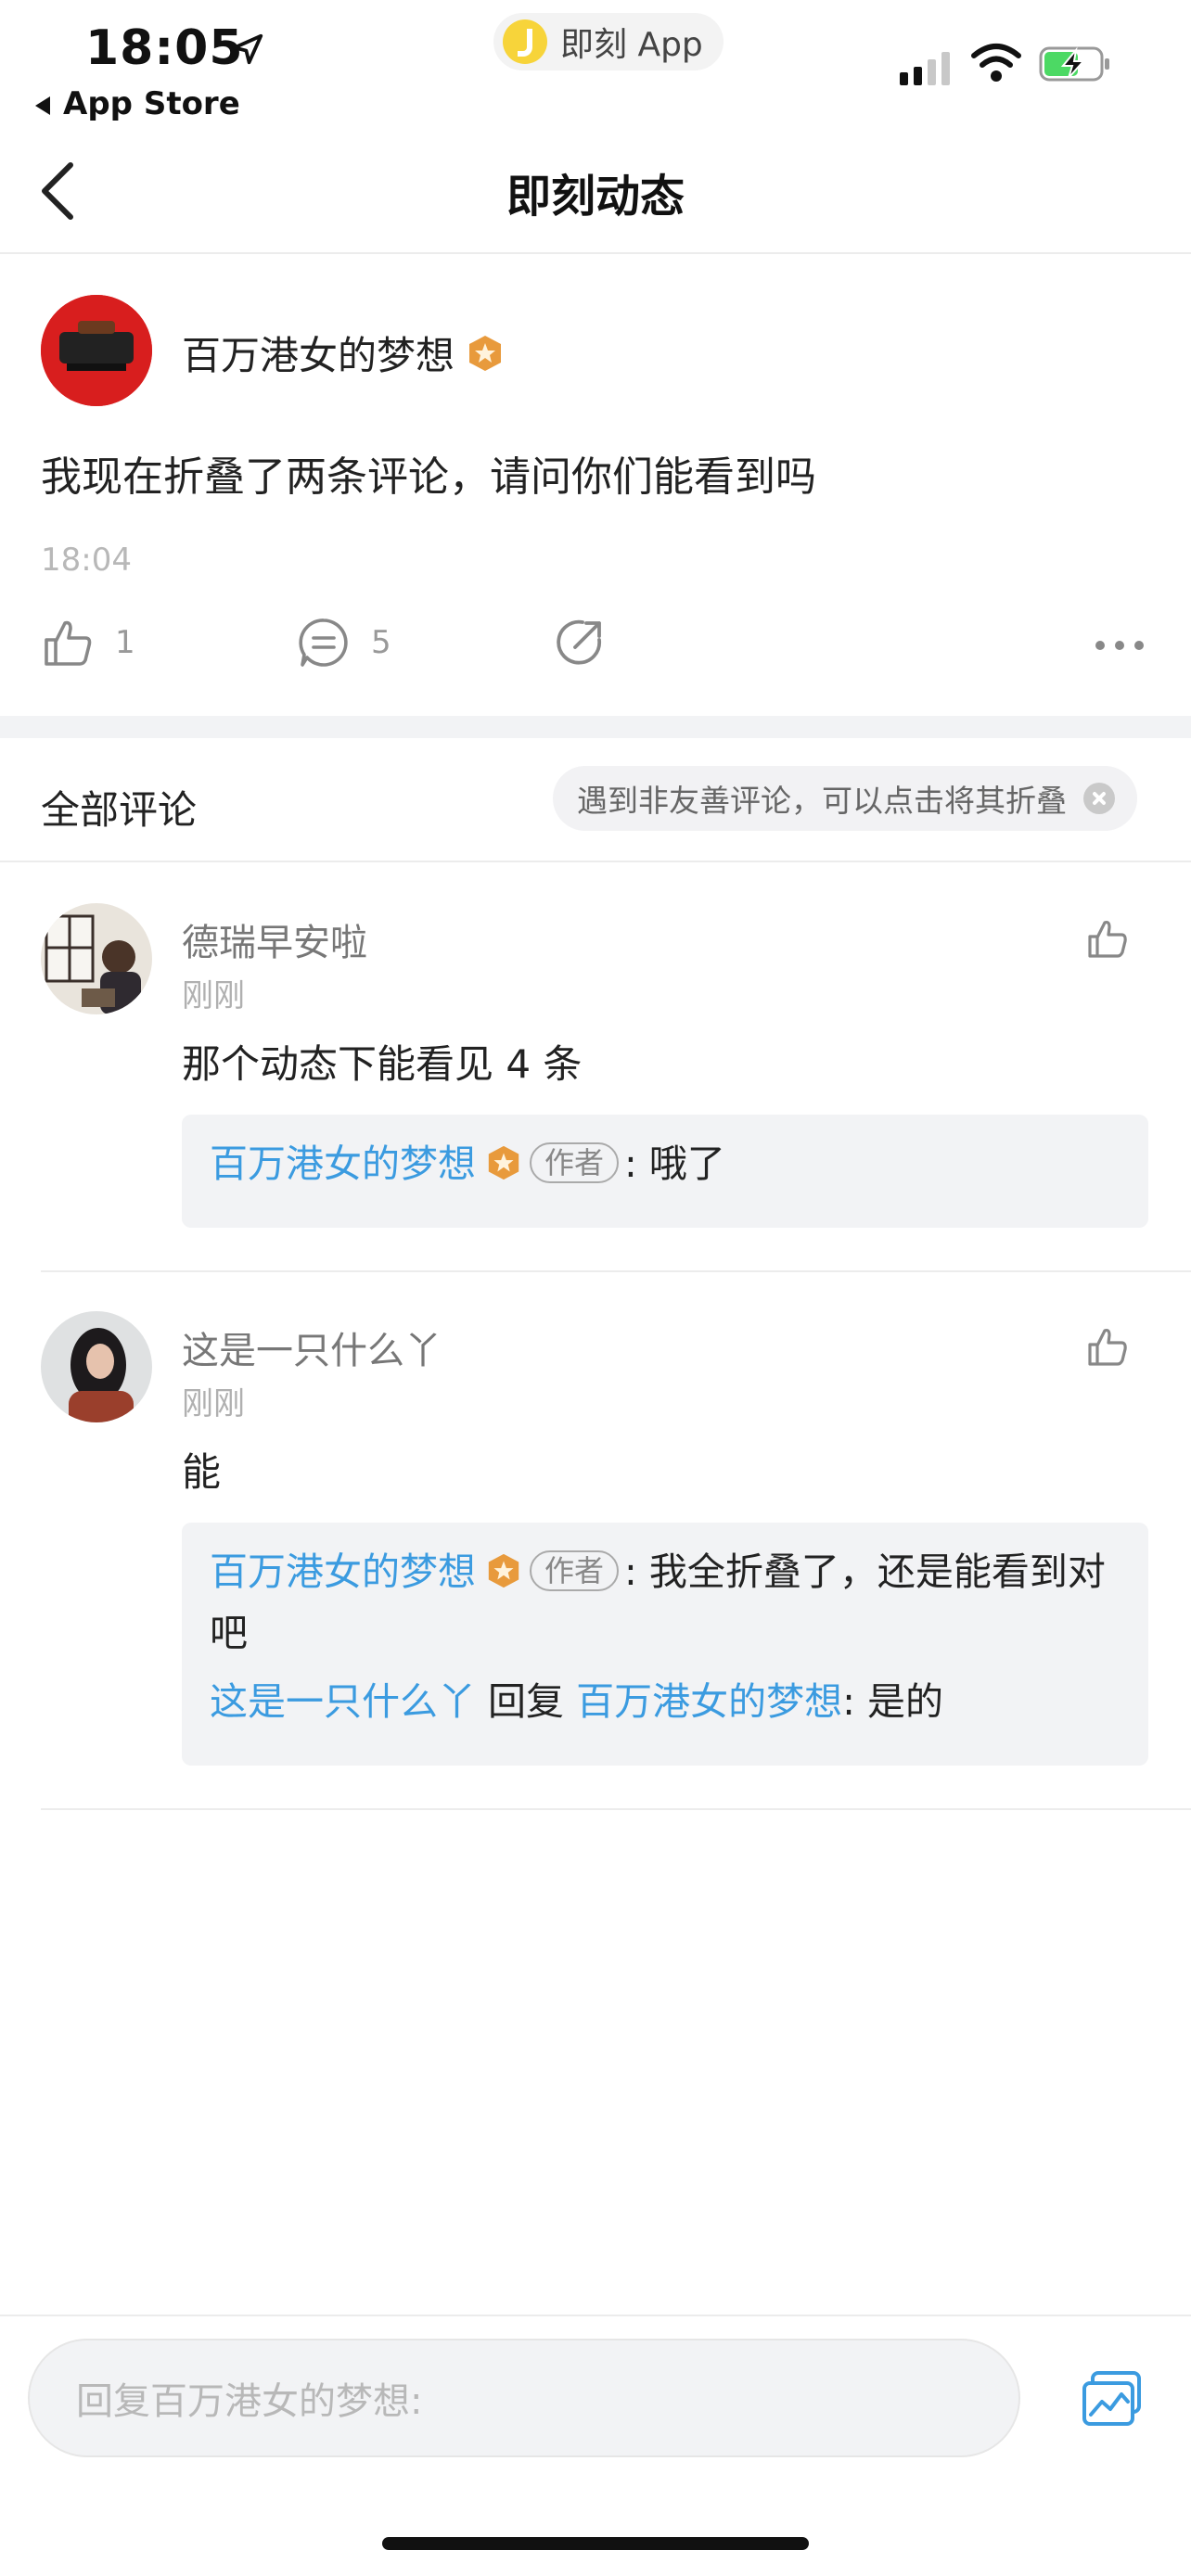  Describe the element at coordinates (608, 41) in the screenshot. I see `app-indicator-pill: 即刻 App` at that location.